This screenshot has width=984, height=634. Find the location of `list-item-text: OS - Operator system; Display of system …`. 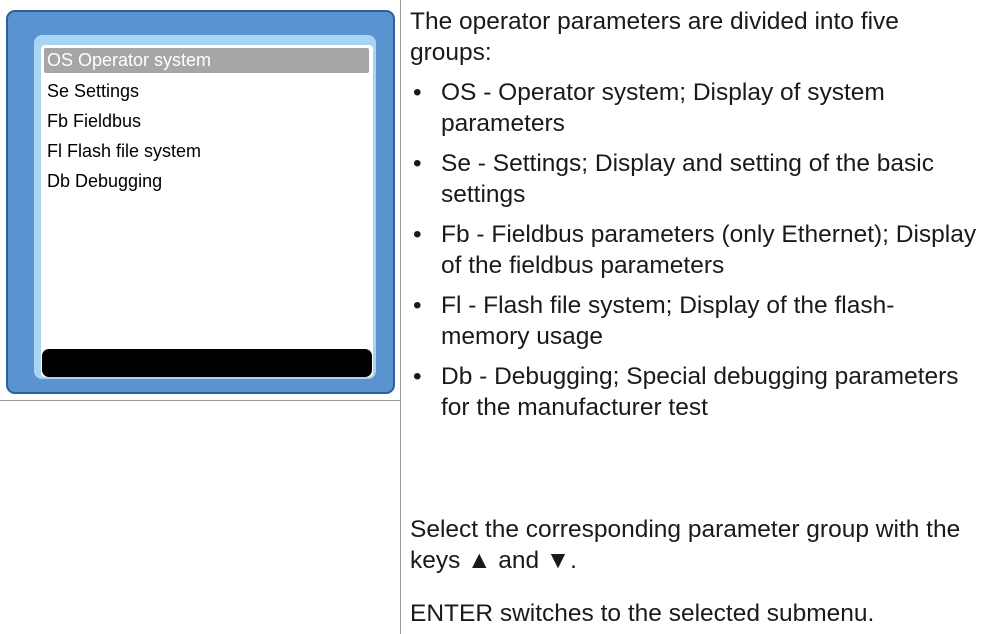

list-item-text: OS - Operator system; Display of system … is located at coordinates (663, 108).